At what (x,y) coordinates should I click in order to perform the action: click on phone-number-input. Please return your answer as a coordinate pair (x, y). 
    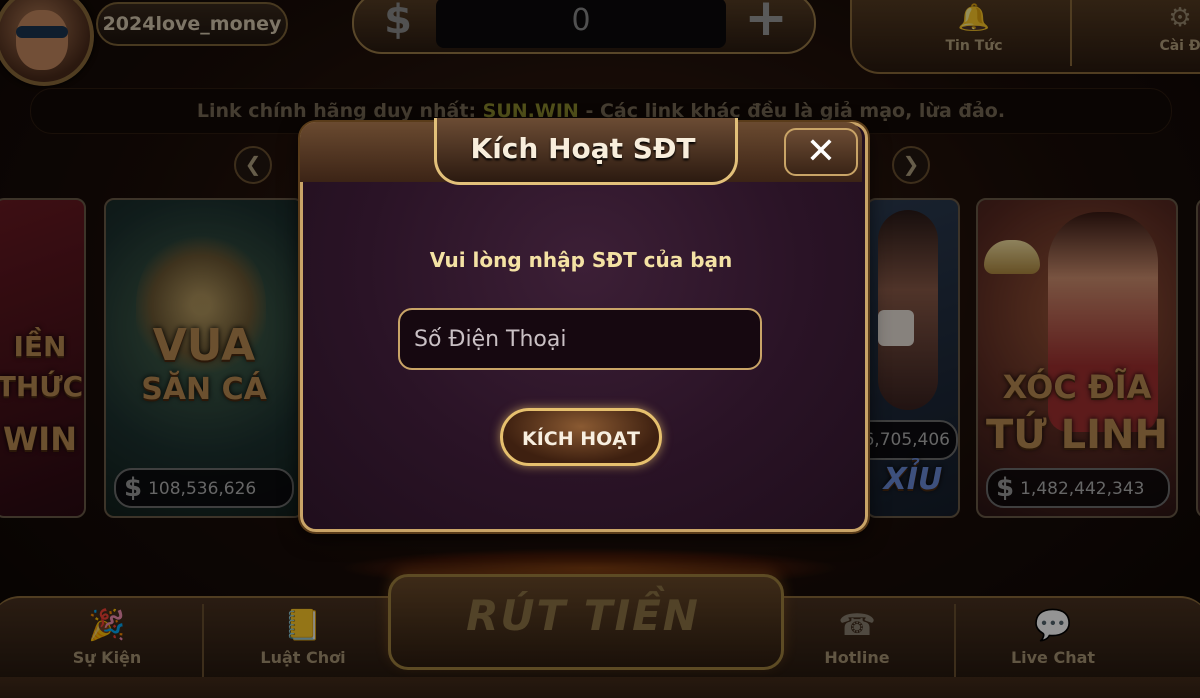
    Looking at the image, I should click on (580, 339).